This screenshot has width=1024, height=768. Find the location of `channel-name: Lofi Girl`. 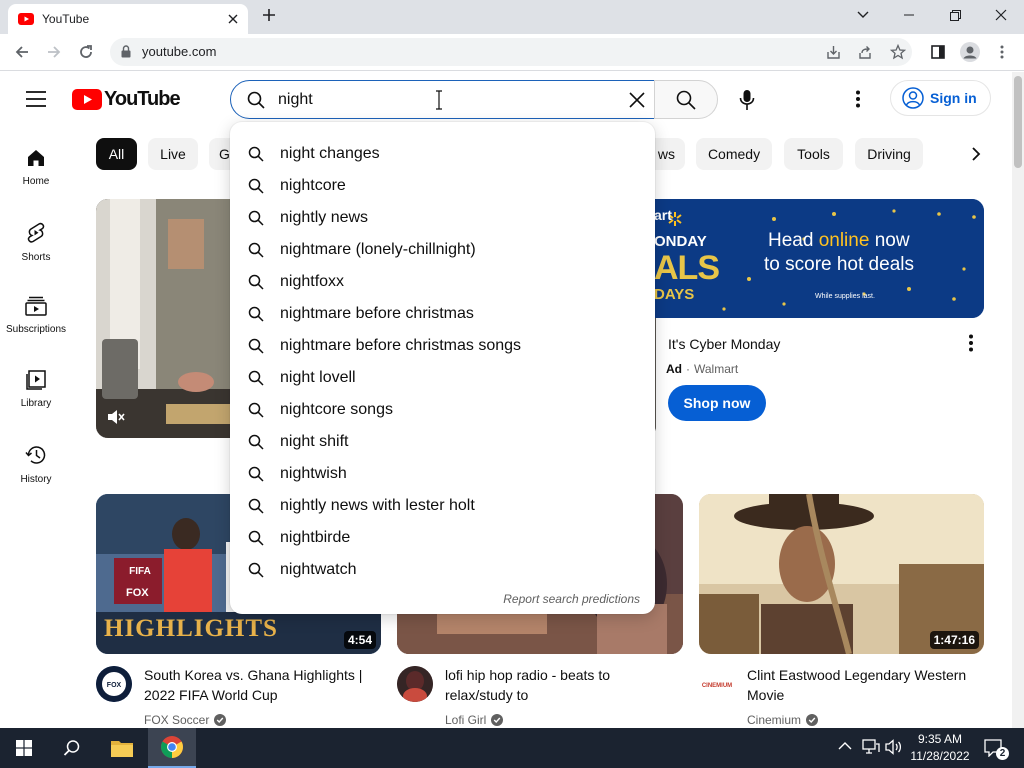

channel-name: Lofi Girl is located at coordinates (474, 720).